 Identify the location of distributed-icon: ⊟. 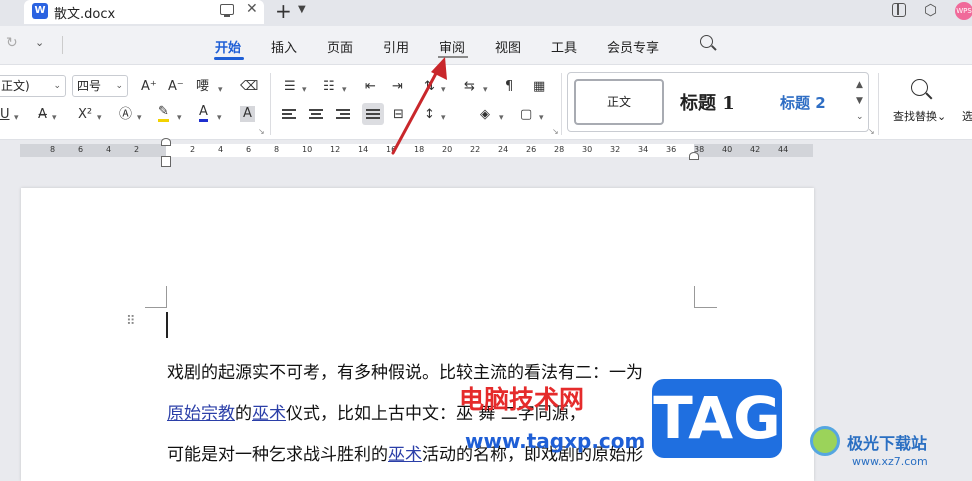
(398, 115).